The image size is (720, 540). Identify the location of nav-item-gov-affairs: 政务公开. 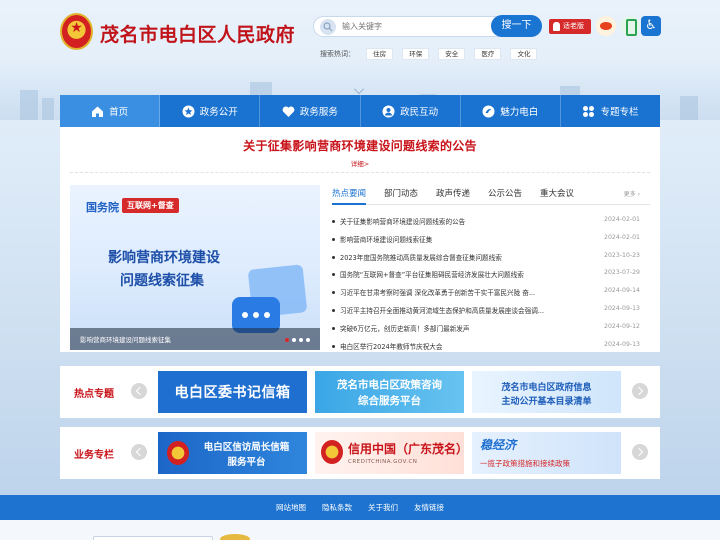
(210, 111).